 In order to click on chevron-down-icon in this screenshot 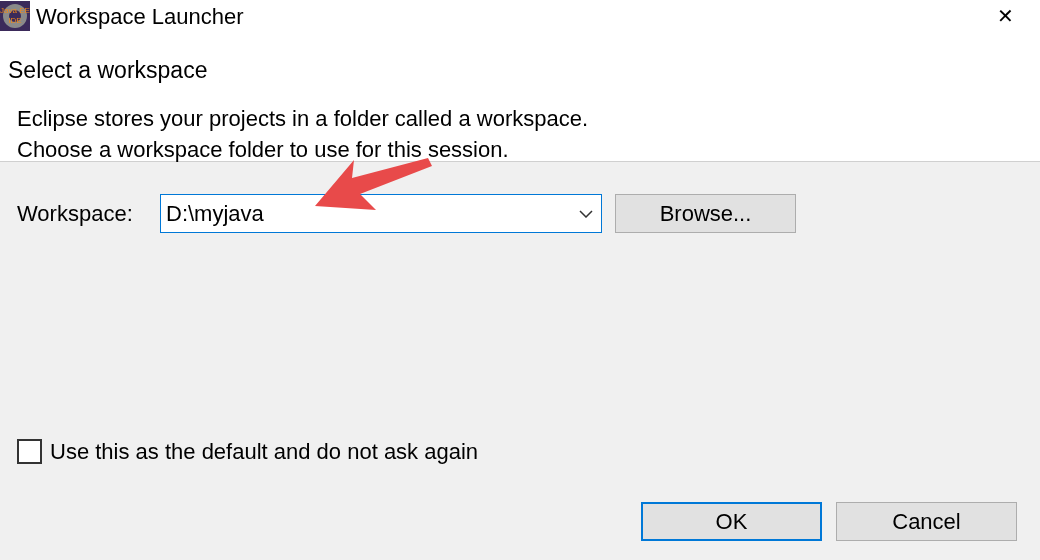, I will do `click(586, 213)`.